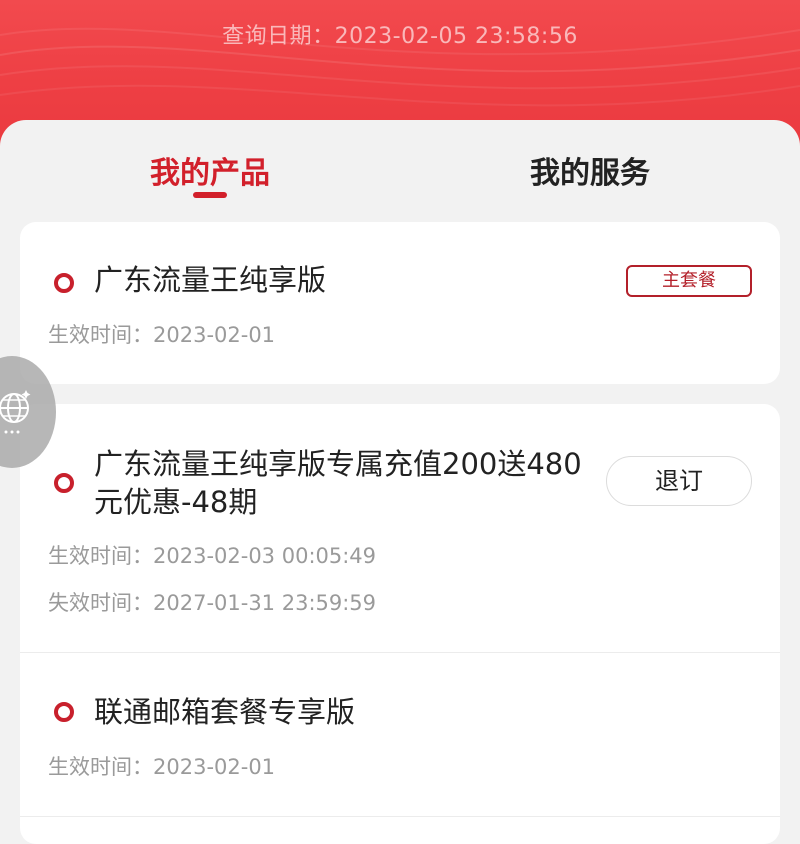 The height and width of the screenshot is (844, 800). What do you see at coordinates (212, 603) in the screenshot?
I see `expiry-date: 失效时间：2027-01-31 23:59:59` at bounding box center [212, 603].